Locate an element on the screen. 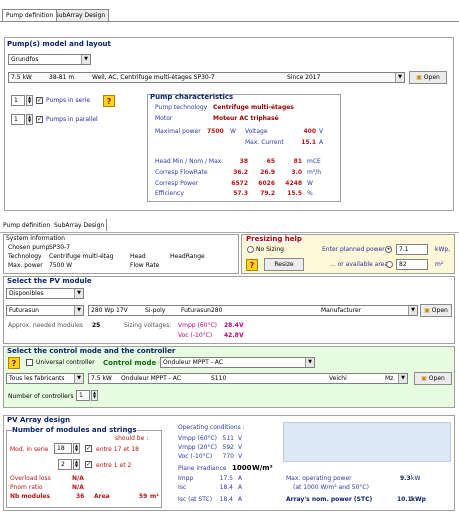 The width and height of the screenshot is (459, 512). cond-value: 592 is located at coordinates (228, 447).